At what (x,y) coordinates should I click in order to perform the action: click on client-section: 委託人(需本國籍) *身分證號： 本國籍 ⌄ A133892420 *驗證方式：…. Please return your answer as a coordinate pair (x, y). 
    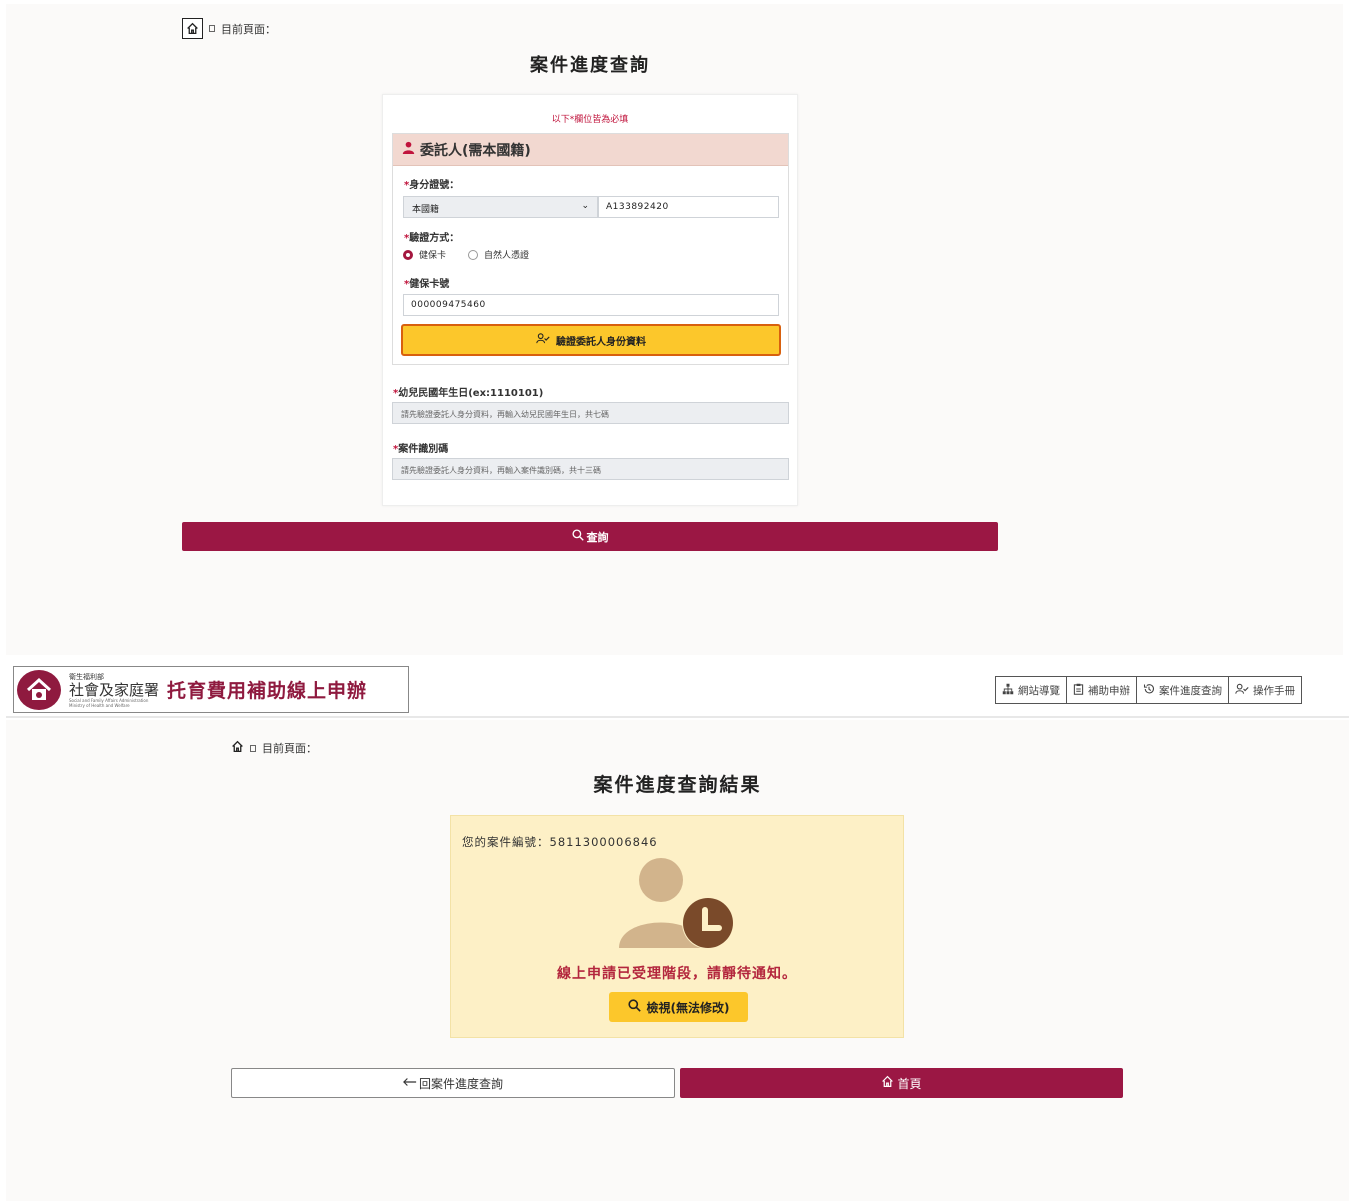
    Looking at the image, I should click on (590, 249).